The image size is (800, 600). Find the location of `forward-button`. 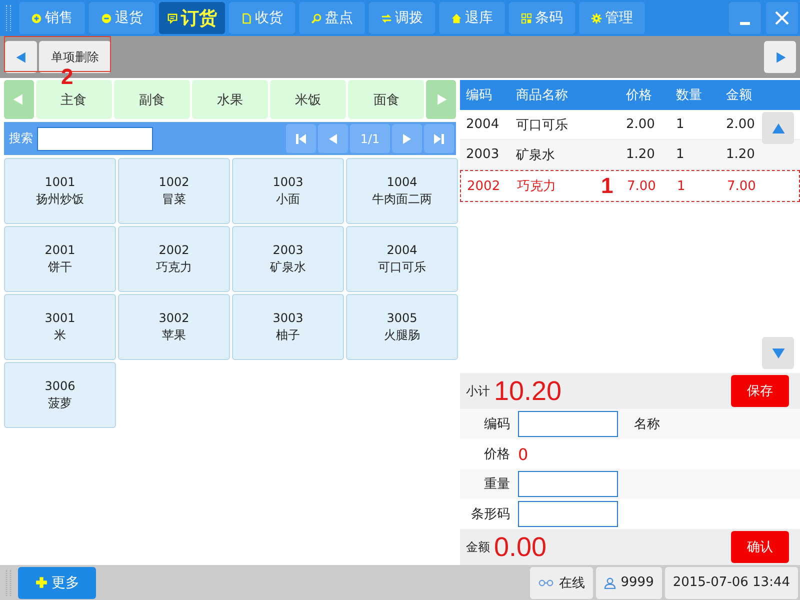

forward-button is located at coordinates (780, 57).